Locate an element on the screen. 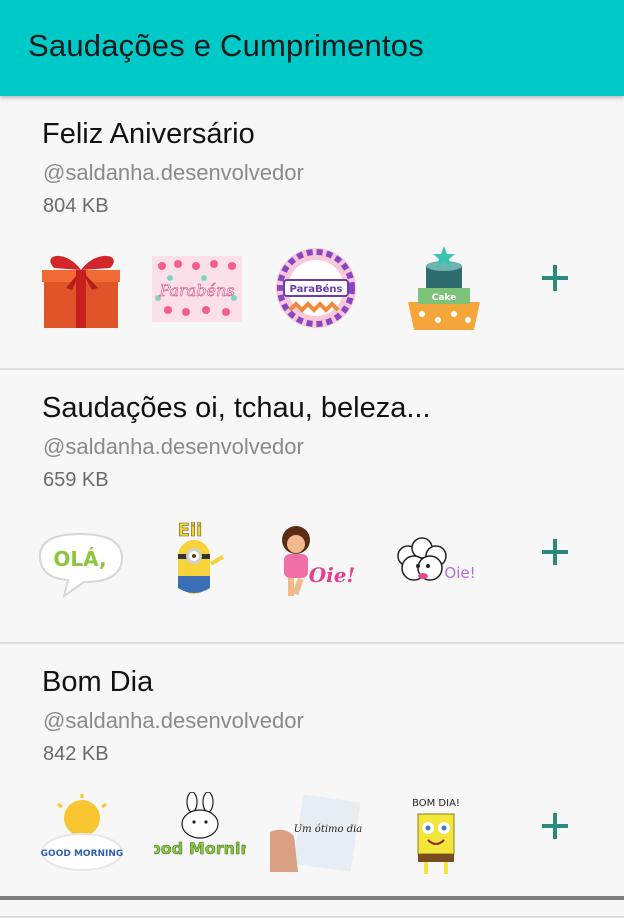 This screenshot has height=918, width=624. cake-sticker: Cake is located at coordinates (444, 288).